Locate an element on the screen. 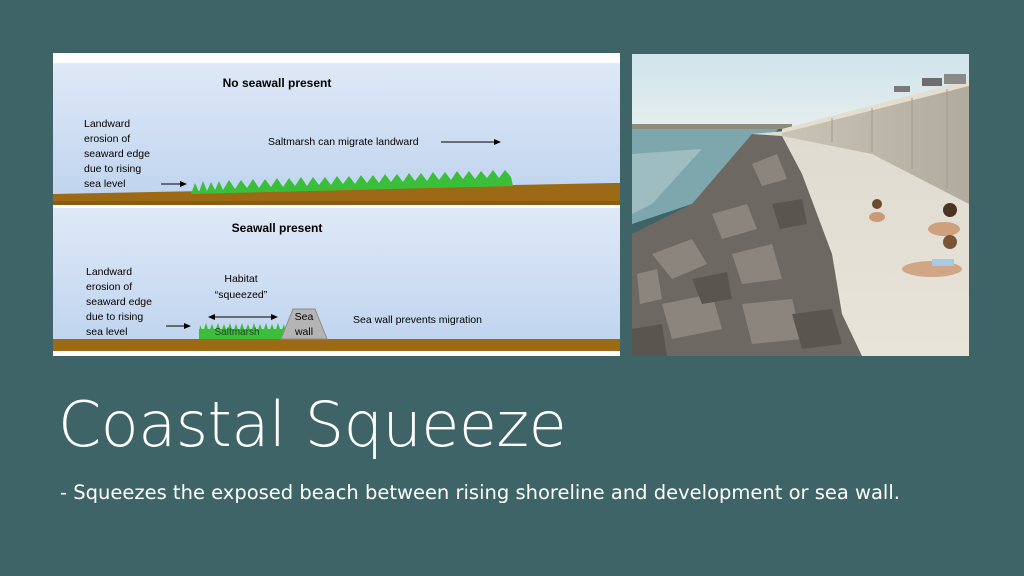 The image size is (1024, 576). top-panel-heading: No seawall present is located at coordinates (277, 83).